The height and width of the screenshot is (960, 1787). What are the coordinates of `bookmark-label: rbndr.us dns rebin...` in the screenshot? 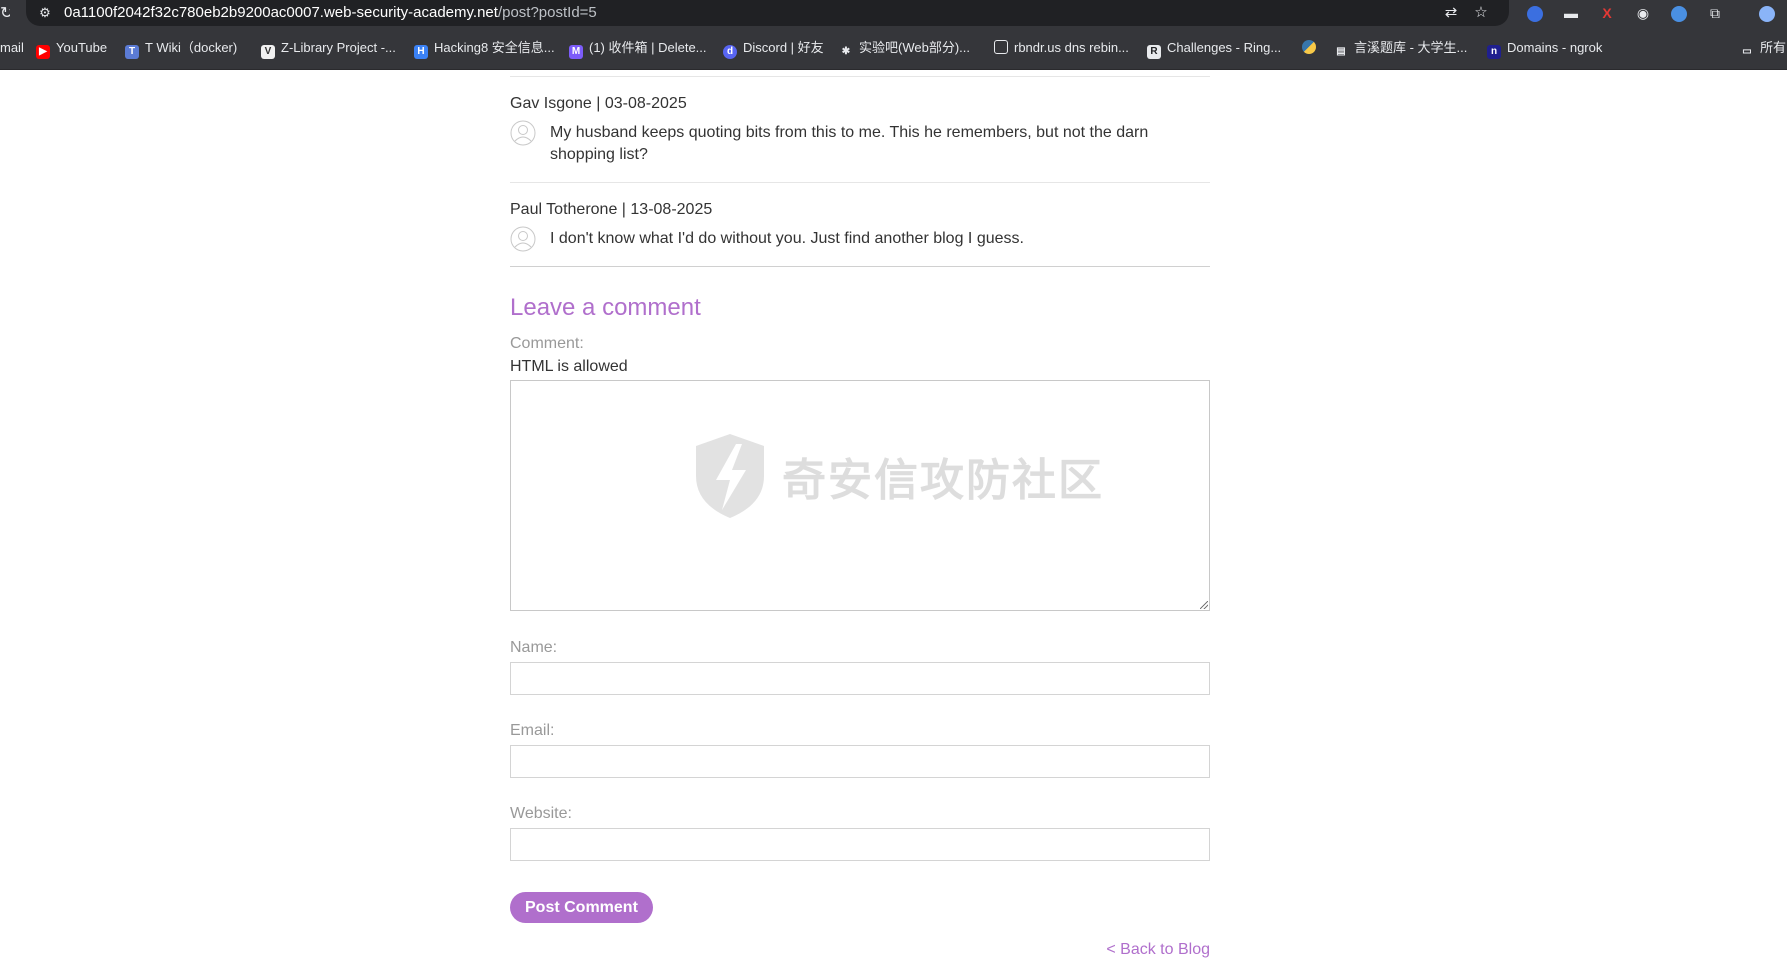 It's located at (1071, 47).